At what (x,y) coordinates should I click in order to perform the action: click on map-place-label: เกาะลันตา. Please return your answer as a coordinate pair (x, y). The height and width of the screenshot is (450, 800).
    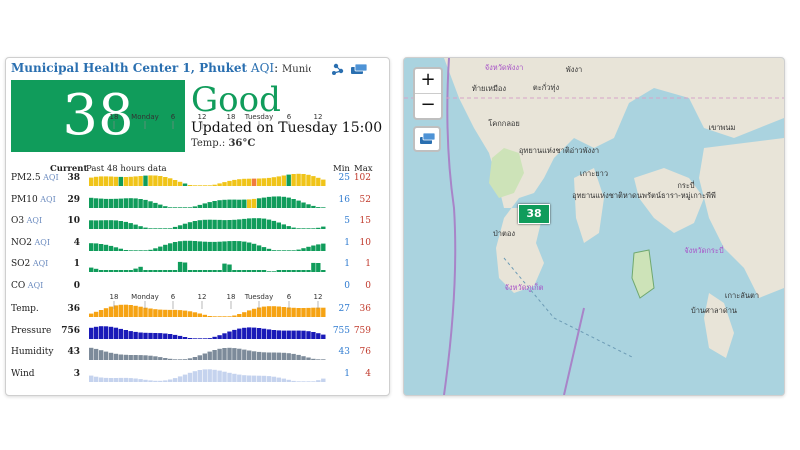
    Looking at the image, I should click on (742, 295).